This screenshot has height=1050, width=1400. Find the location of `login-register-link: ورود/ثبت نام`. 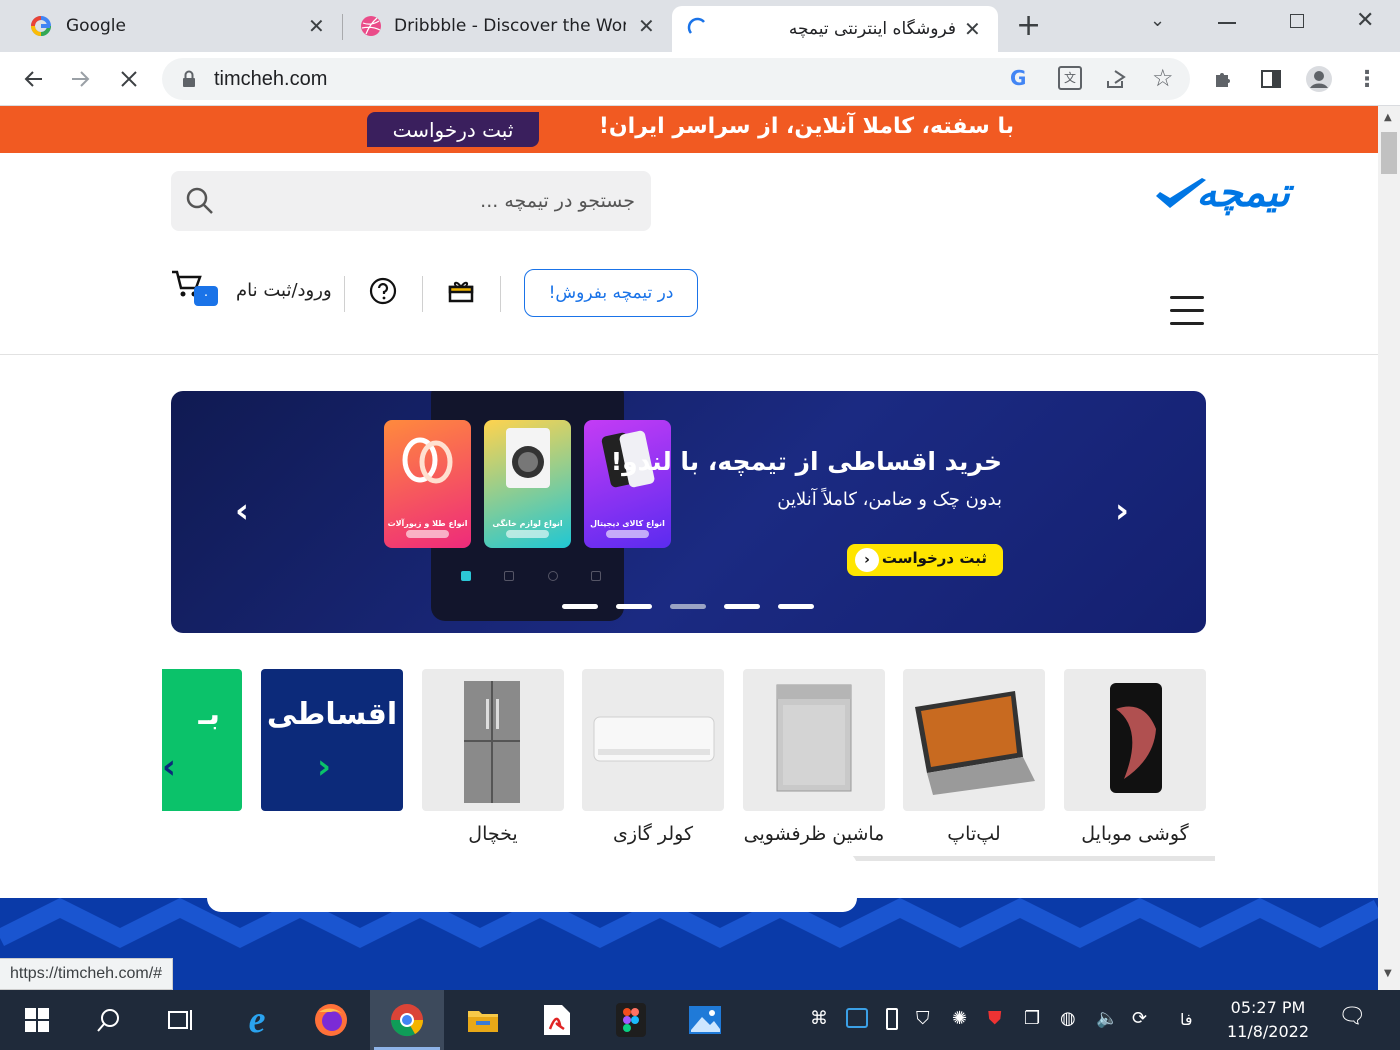

login-register-link: ورود/ثبت نام is located at coordinates (284, 290).